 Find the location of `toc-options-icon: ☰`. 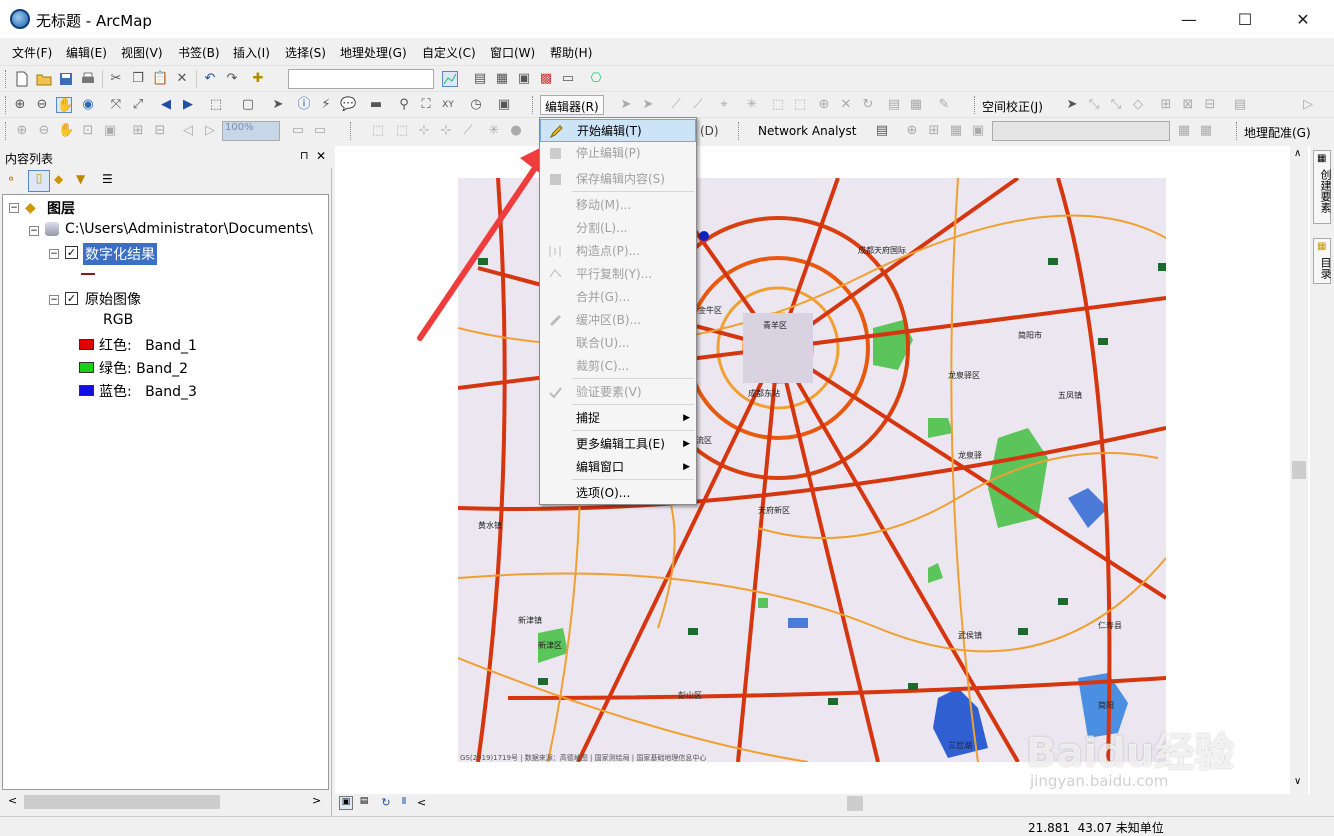

toc-options-icon: ☰ is located at coordinates (110, 181).